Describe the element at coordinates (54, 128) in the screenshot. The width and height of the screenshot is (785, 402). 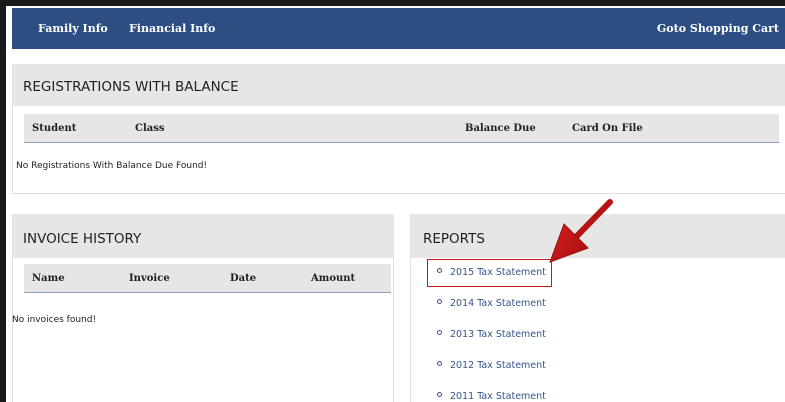
I see `column-student: Student` at that location.